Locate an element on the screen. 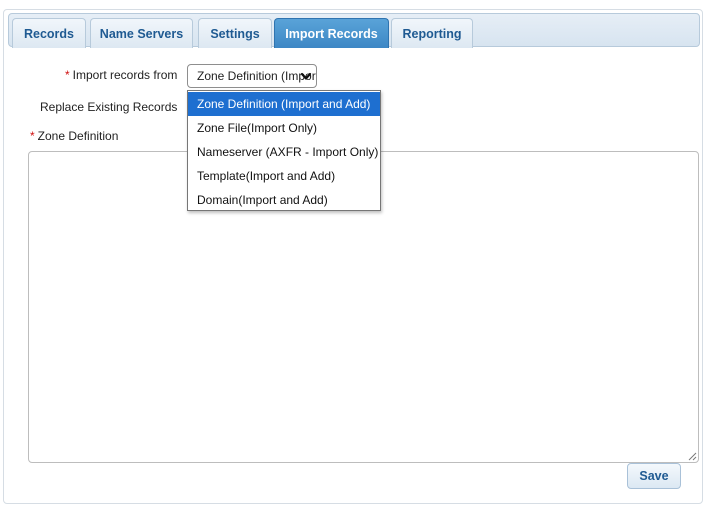  dropdown-option-zone-file: Zone File(Import Only) is located at coordinates (284, 128).